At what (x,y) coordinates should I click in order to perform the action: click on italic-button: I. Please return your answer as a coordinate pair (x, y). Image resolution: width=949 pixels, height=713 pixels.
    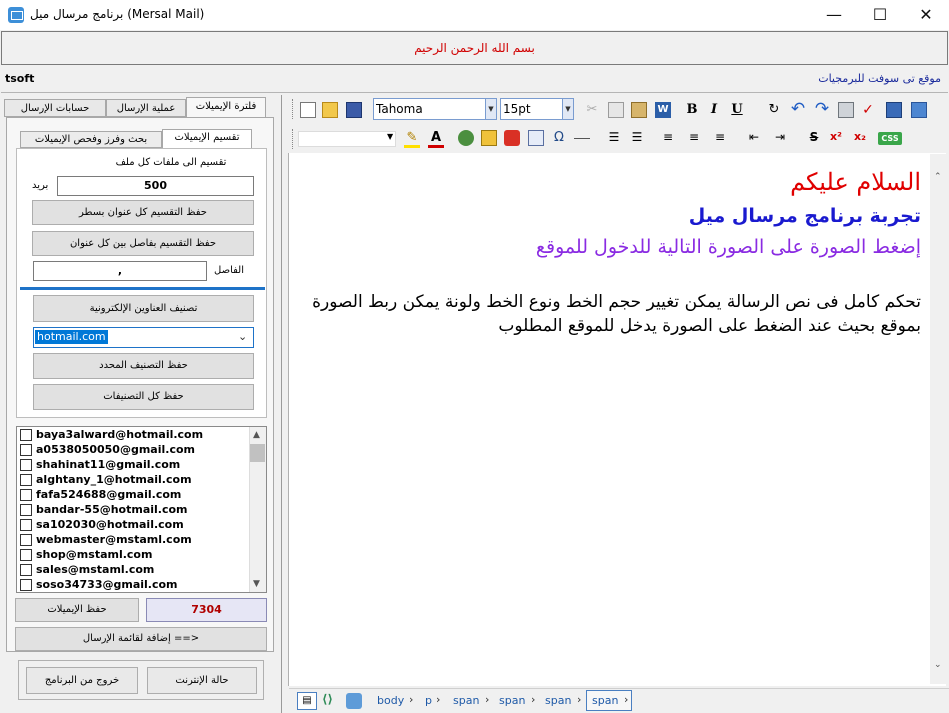
    Looking at the image, I should click on (714, 110).